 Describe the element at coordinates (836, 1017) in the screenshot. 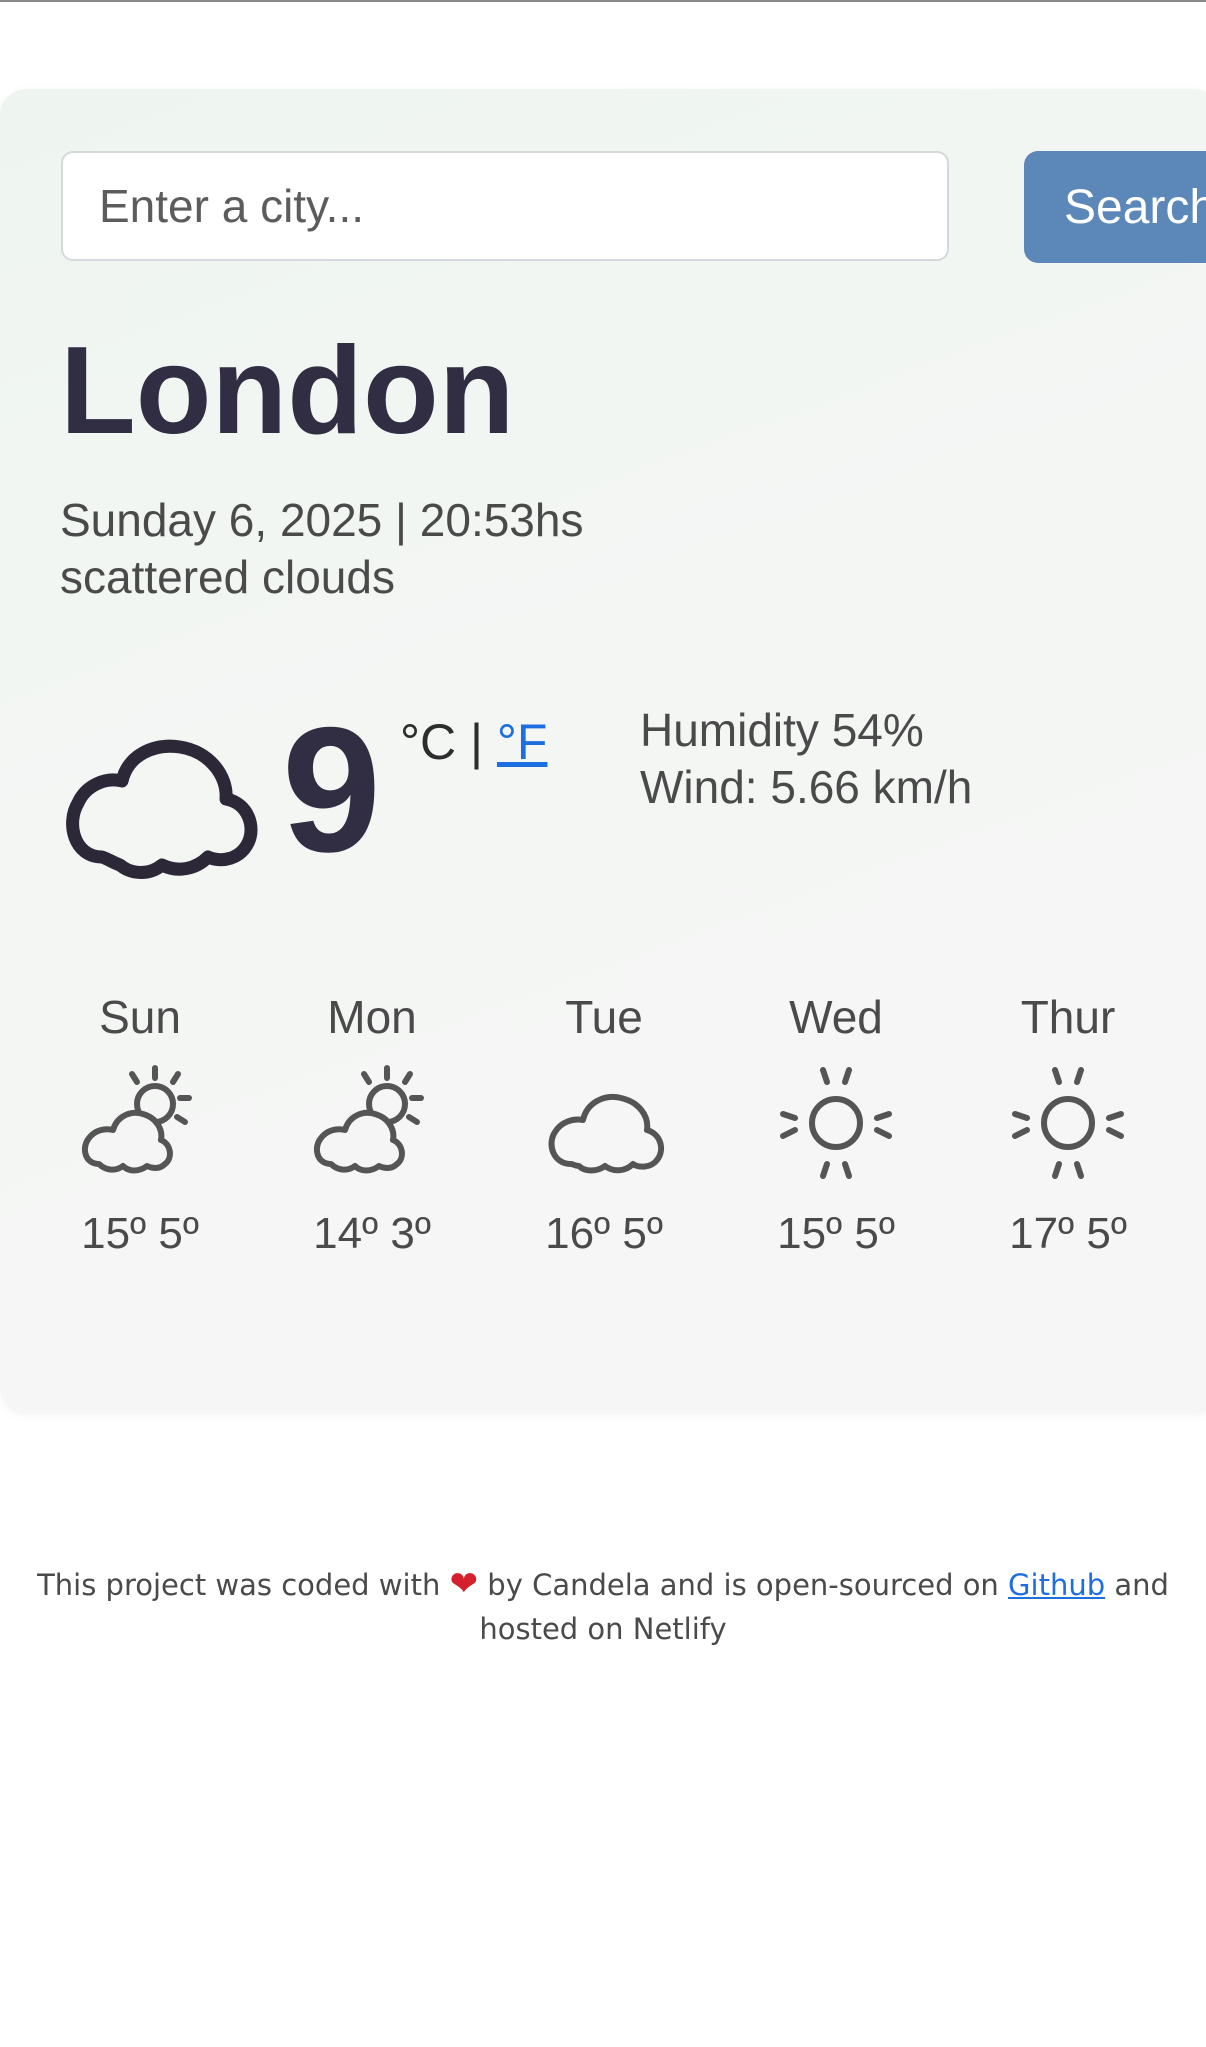

I see `forecast-day-name: Wed` at that location.